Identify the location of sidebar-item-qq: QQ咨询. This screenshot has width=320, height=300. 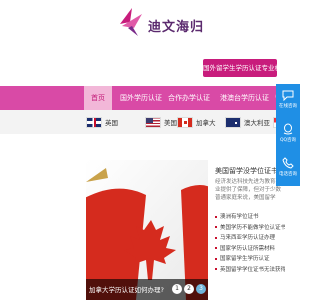
(288, 135).